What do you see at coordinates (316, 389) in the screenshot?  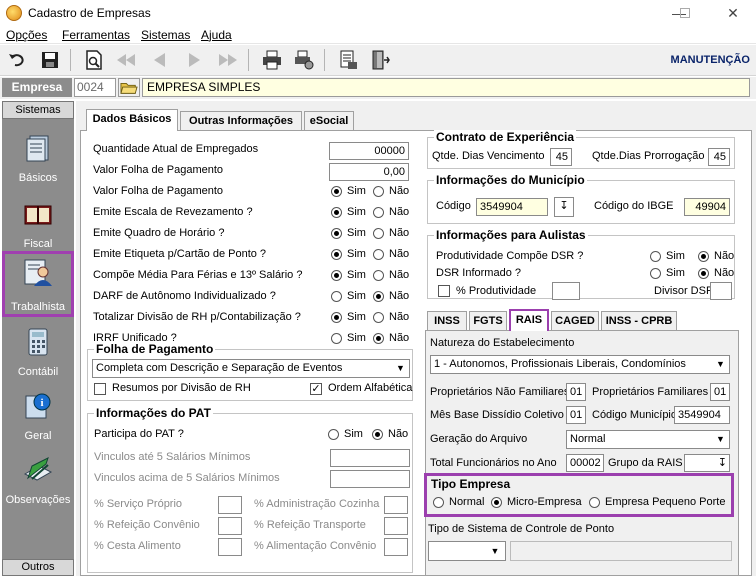 I see `ordem-checkbox: ✓` at bounding box center [316, 389].